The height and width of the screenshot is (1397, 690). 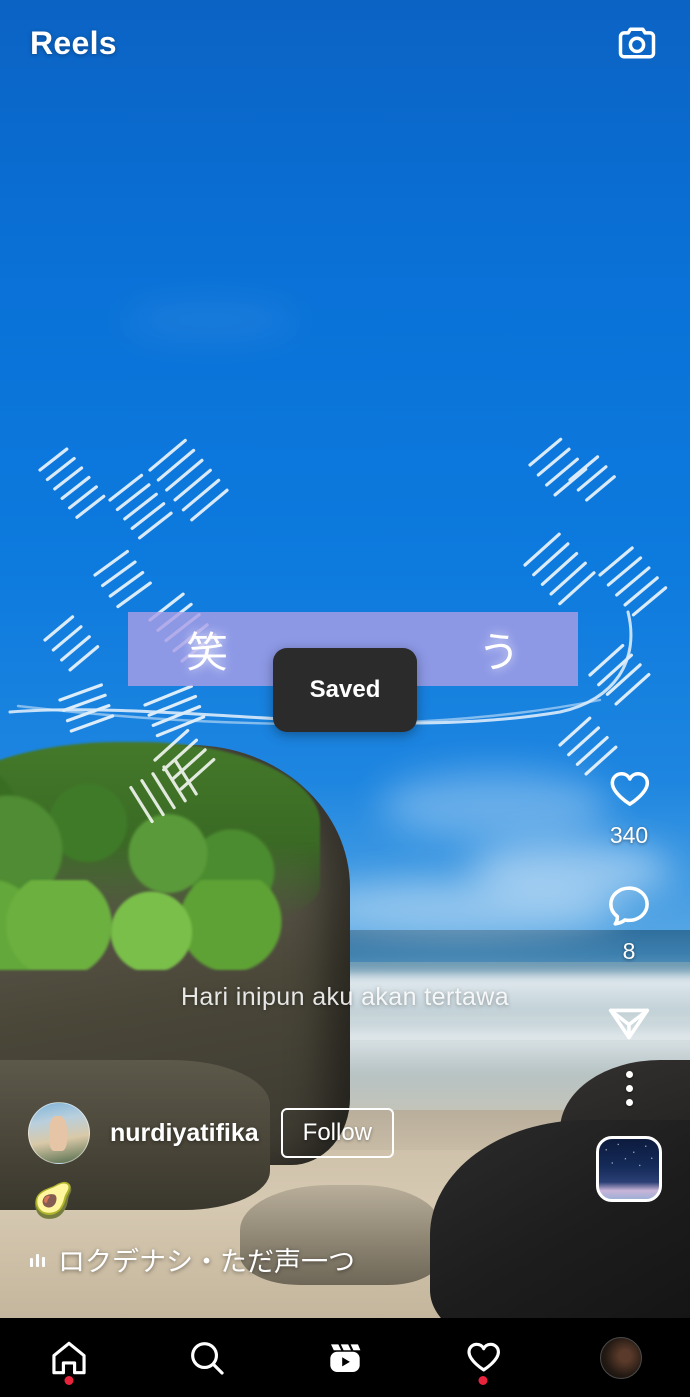 I want to click on reels-icon, so click(x=345, y=1357).